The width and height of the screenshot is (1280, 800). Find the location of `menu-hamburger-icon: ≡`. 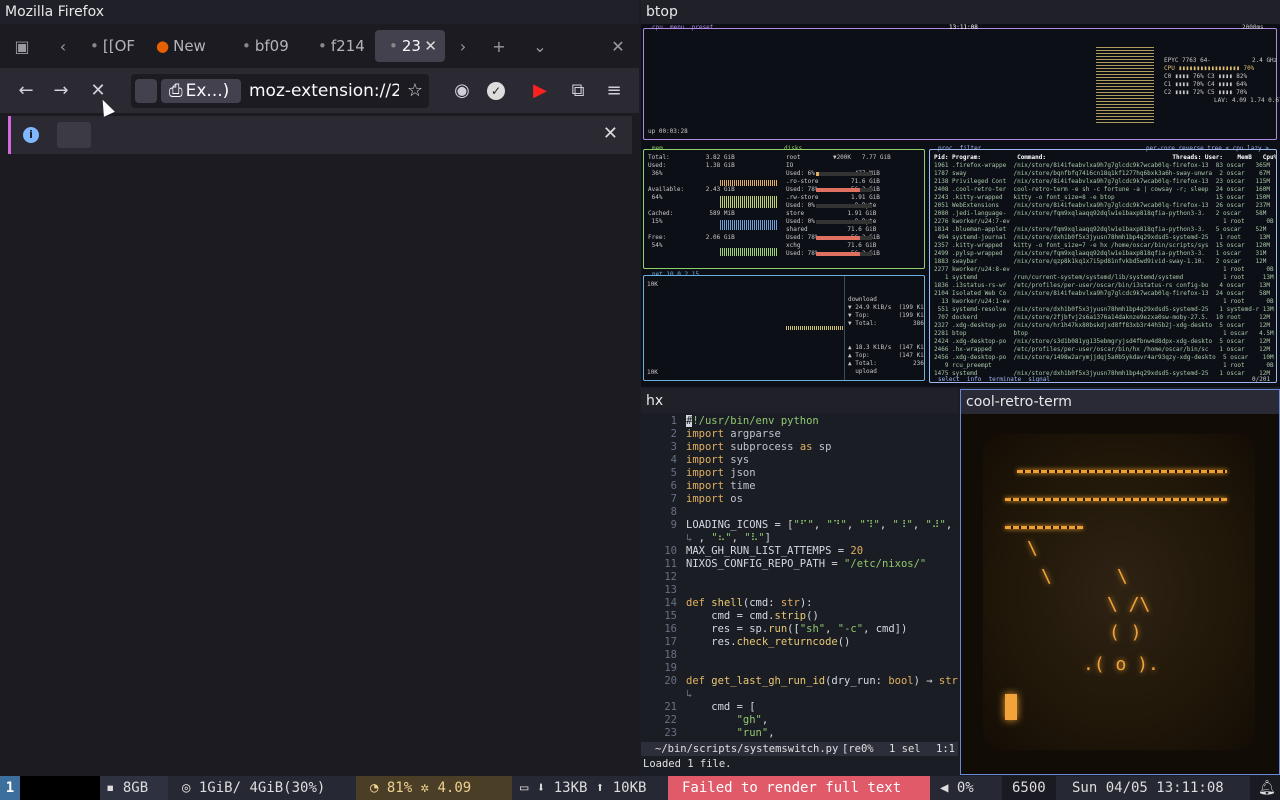

menu-hamburger-icon: ≡ is located at coordinates (614, 91).